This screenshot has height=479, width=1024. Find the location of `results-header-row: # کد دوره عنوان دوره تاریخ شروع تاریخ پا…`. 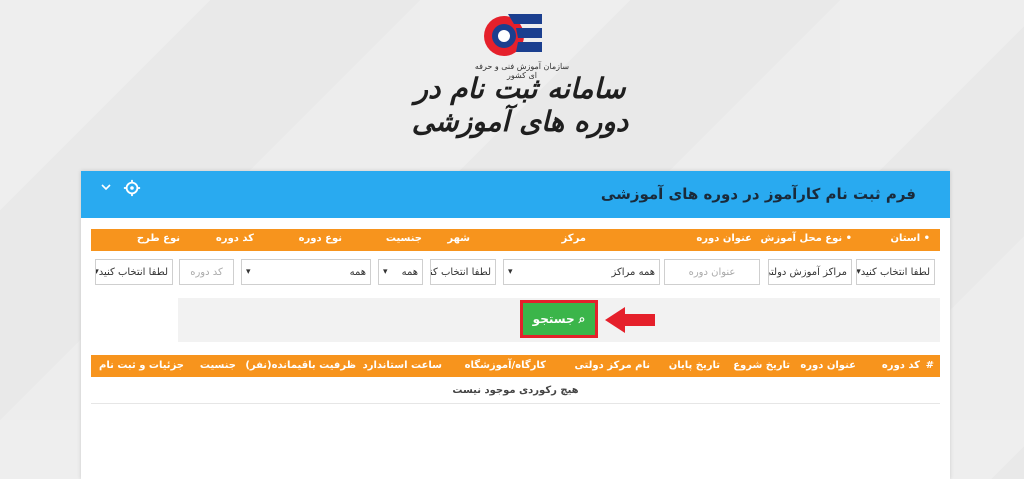

results-header-row: # کد دوره عنوان دوره تاریخ شروع تاریخ پا… is located at coordinates (515, 366).